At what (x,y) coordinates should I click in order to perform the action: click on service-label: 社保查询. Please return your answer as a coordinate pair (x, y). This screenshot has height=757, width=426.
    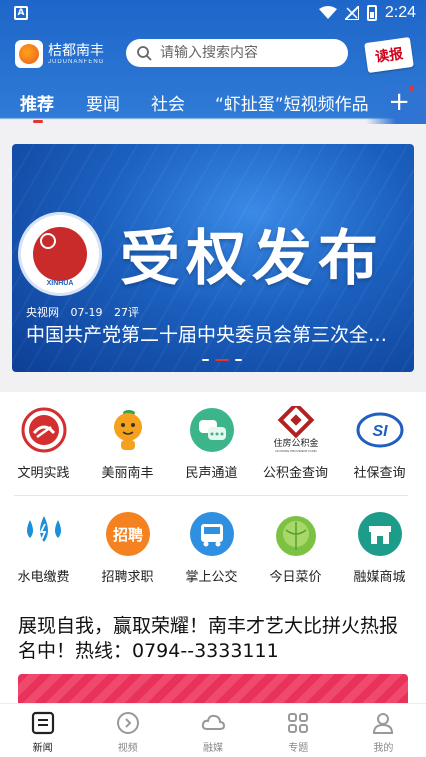
    Looking at the image, I should click on (379, 473).